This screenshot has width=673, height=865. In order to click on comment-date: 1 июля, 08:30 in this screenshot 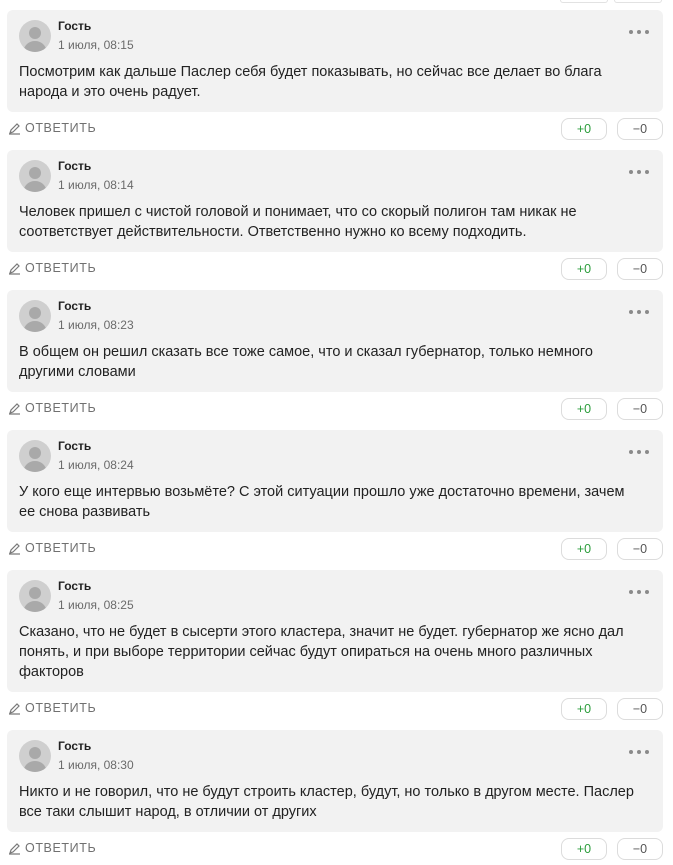, I will do `click(96, 765)`.